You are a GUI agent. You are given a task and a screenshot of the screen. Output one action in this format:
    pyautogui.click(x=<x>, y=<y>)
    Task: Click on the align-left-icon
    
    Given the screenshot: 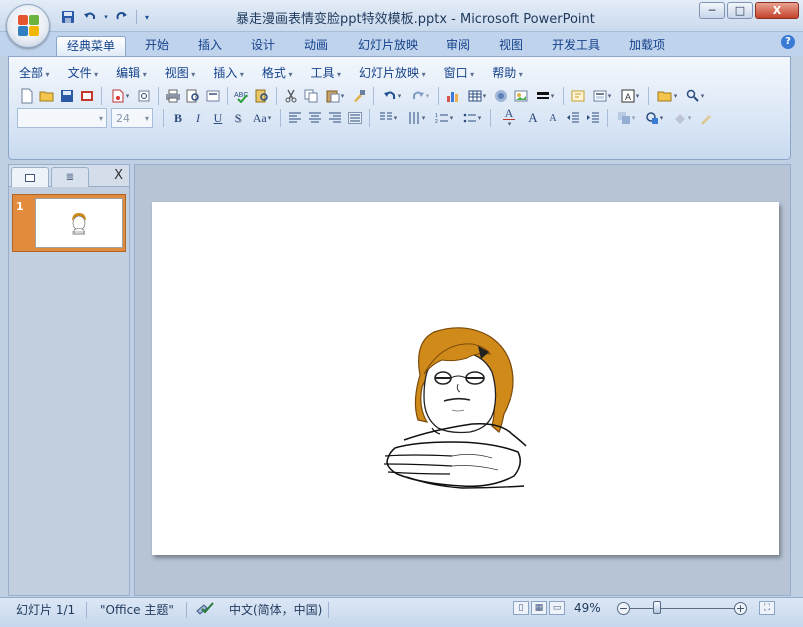 What is the action you would take?
    pyautogui.click(x=295, y=118)
    